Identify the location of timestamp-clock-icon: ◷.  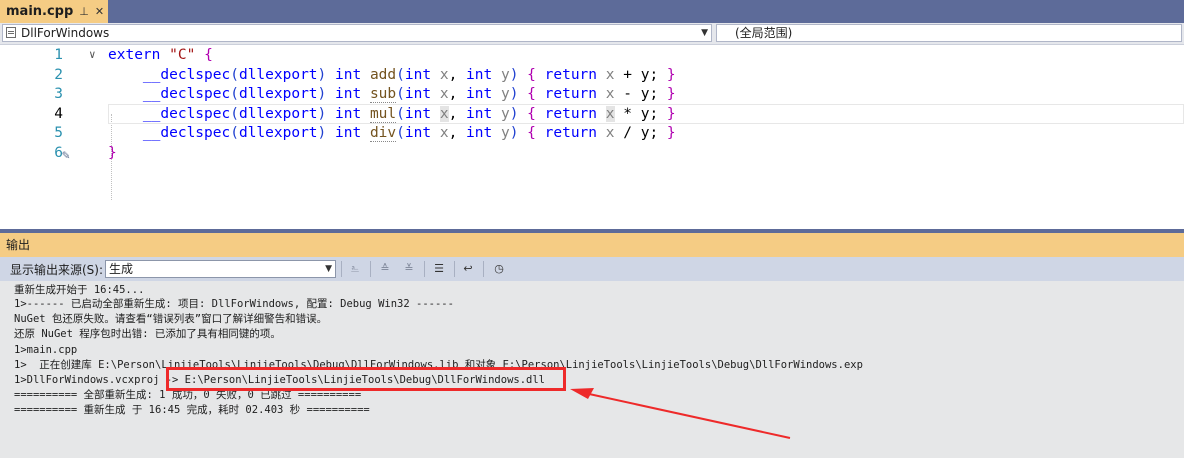
(499, 269).